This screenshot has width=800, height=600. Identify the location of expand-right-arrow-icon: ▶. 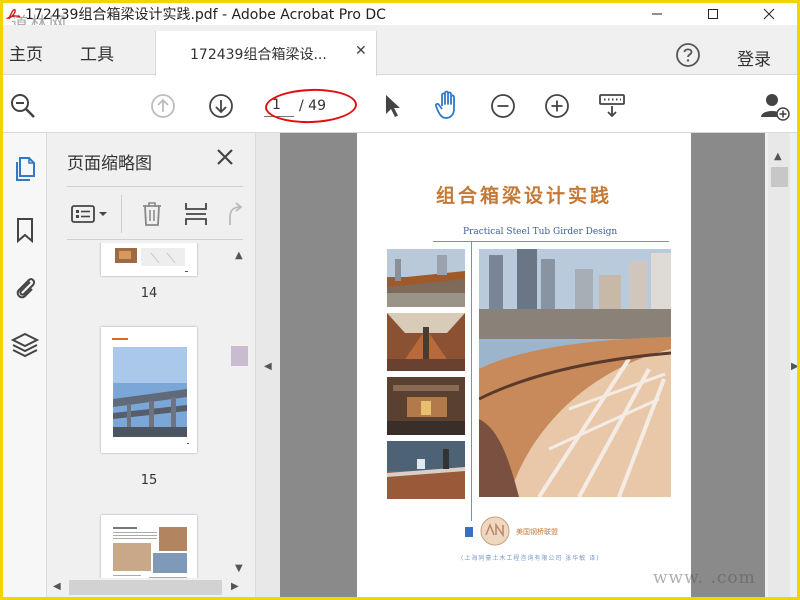
(794, 366).